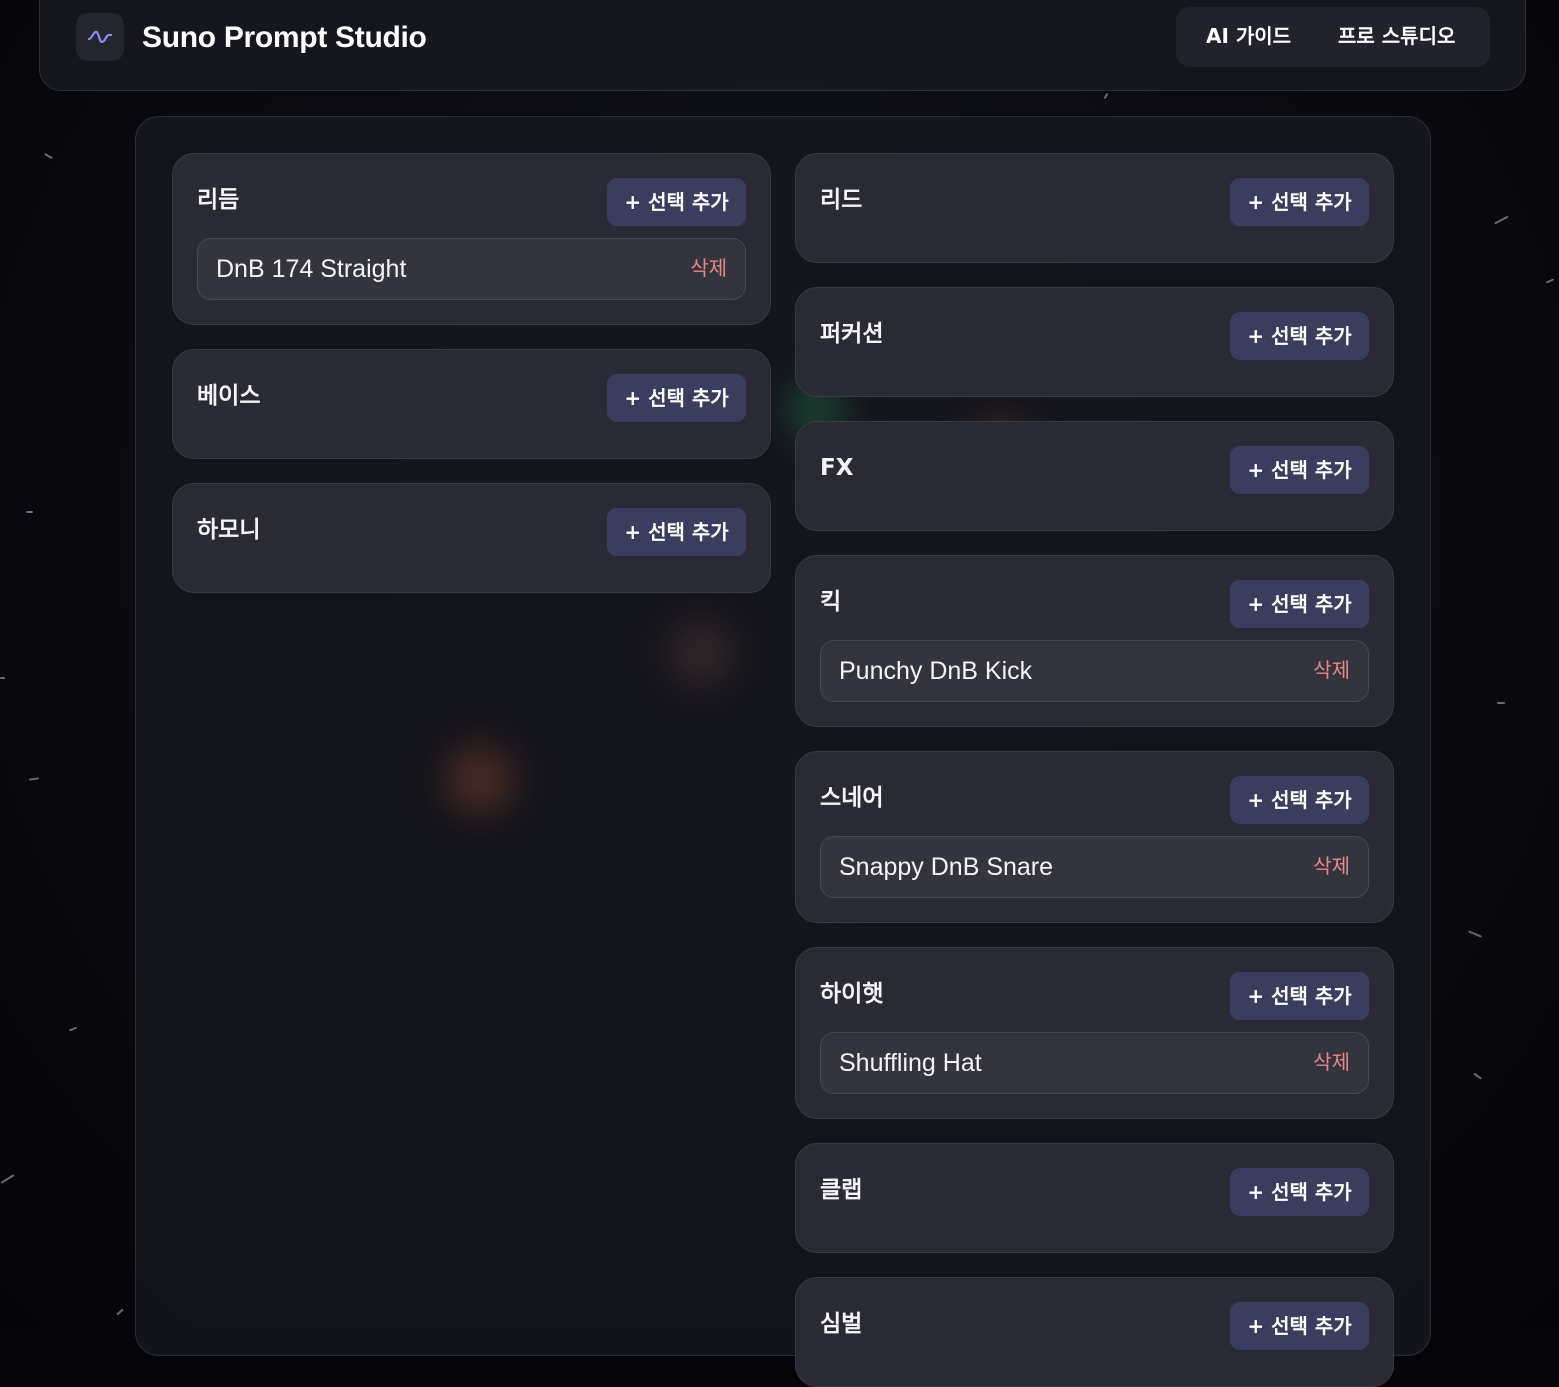  What do you see at coordinates (852, 798) in the screenshot?
I see `category-title: 스네어` at bounding box center [852, 798].